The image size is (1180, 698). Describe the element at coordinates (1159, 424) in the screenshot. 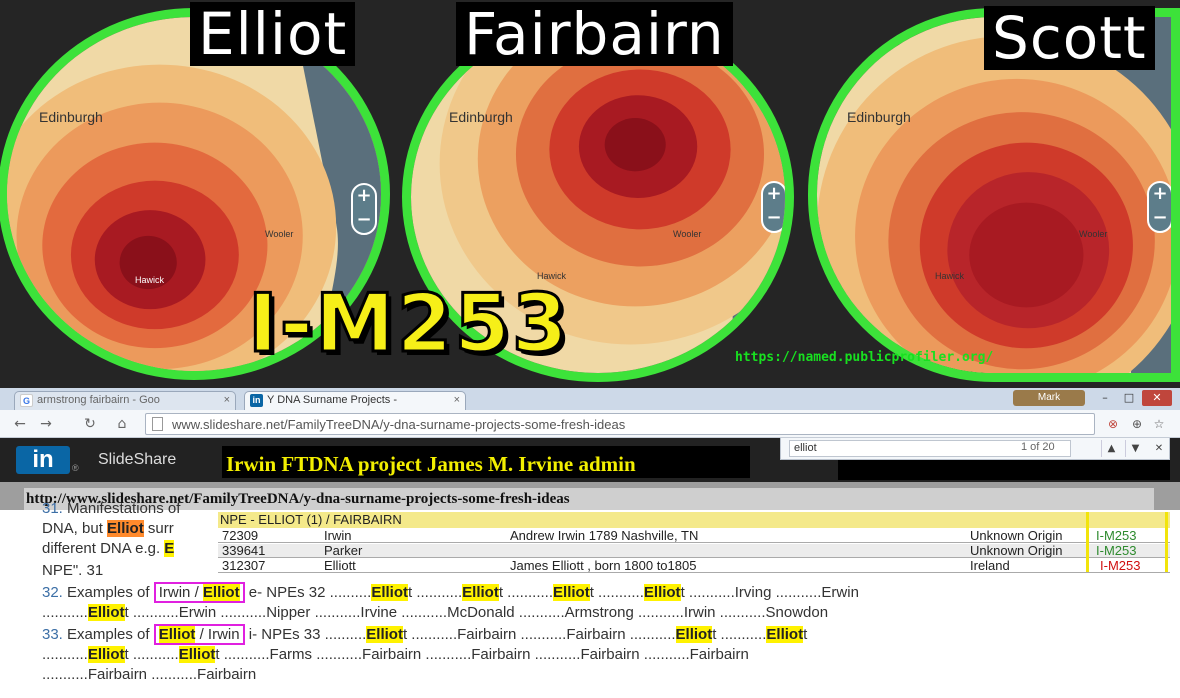

I see `star-icon: ☆` at that location.